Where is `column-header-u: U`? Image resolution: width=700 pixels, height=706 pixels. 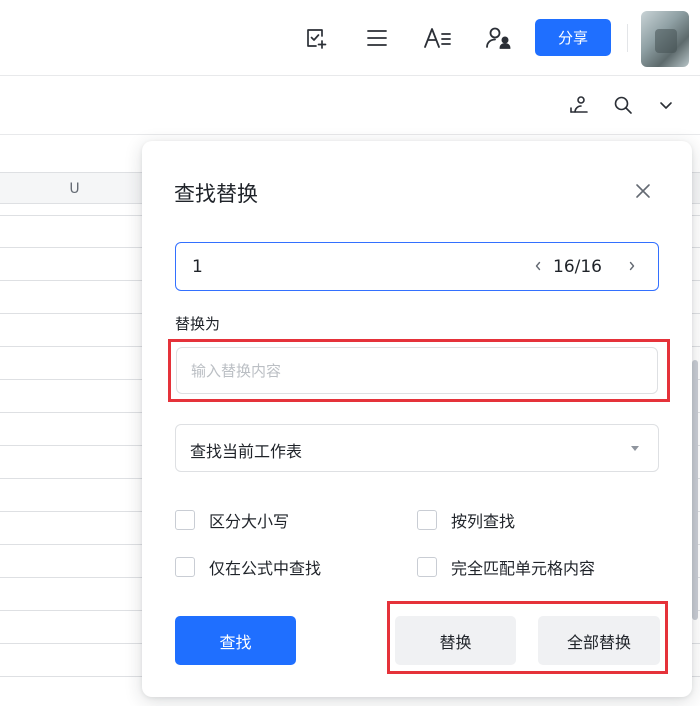
column-header-u: U is located at coordinates (75, 188).